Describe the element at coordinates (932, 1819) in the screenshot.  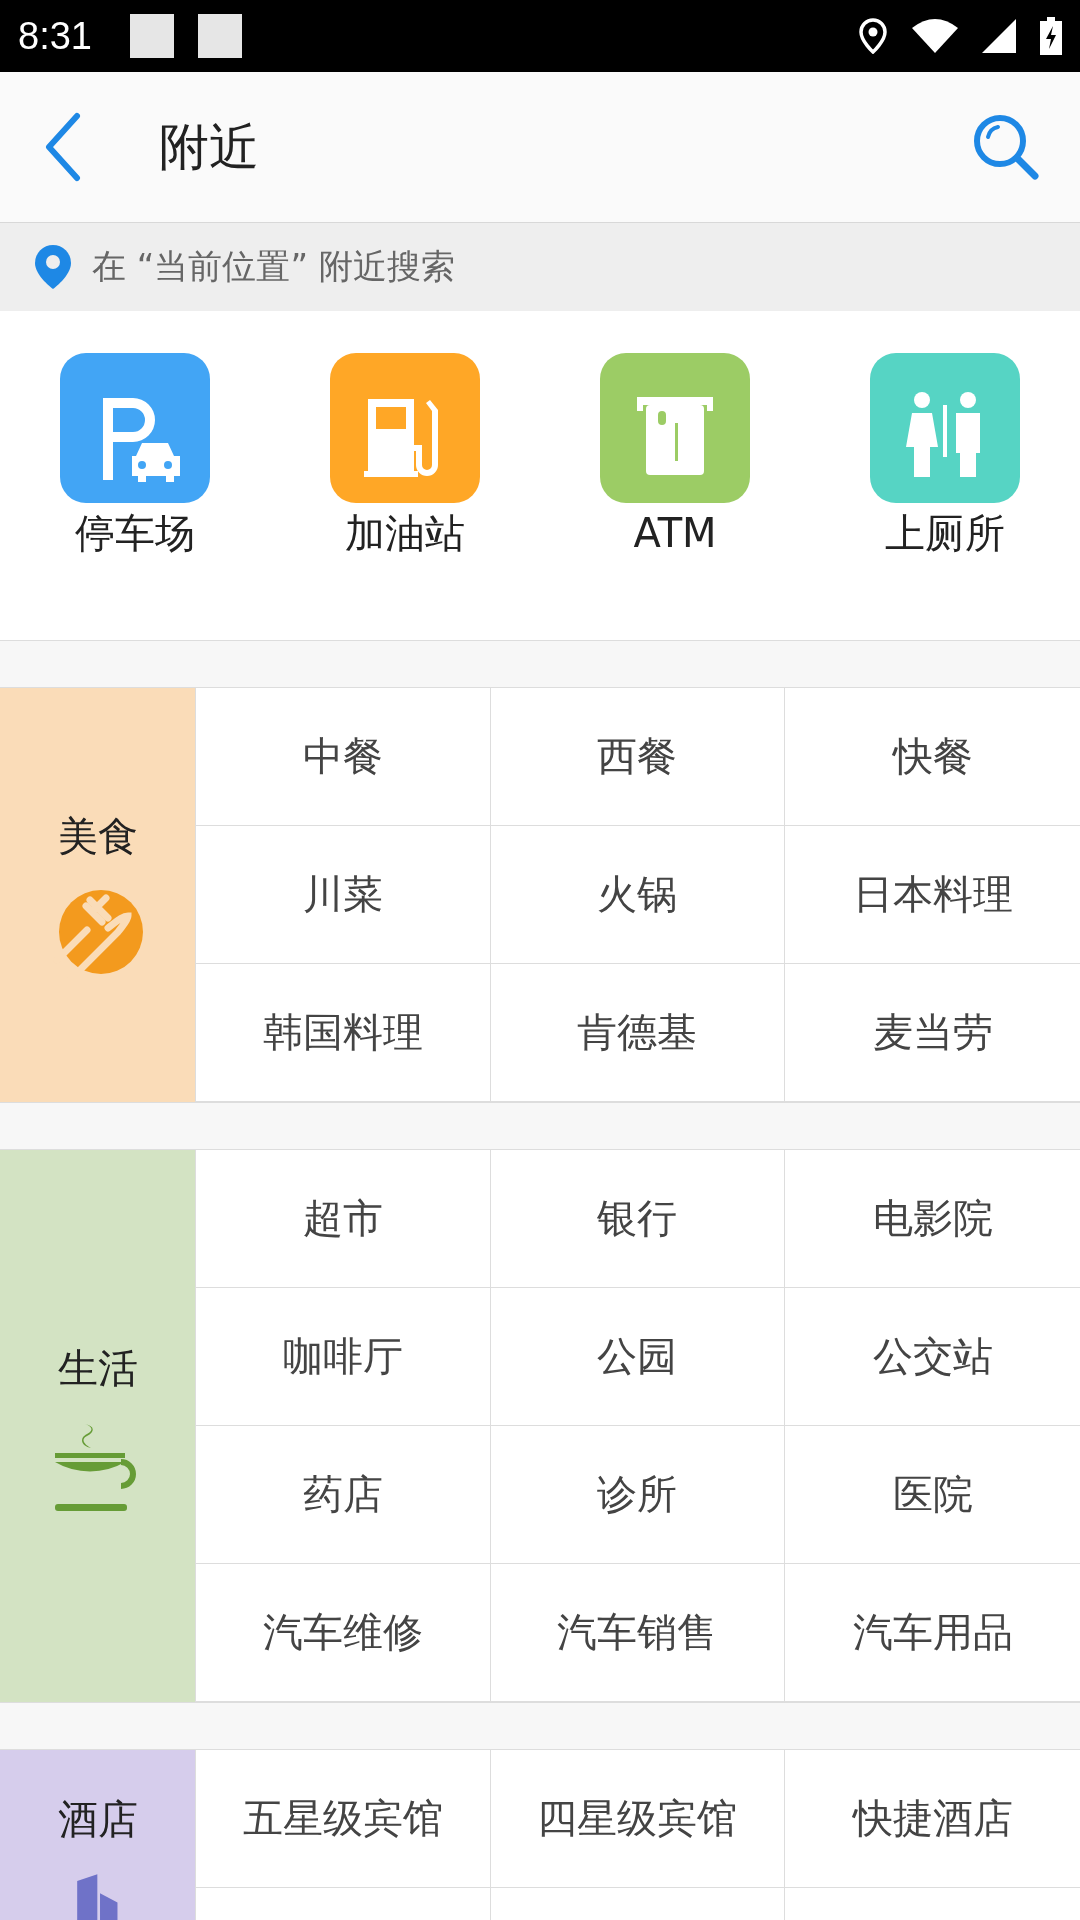
I see `category-item: 快捷酒店` at that location.